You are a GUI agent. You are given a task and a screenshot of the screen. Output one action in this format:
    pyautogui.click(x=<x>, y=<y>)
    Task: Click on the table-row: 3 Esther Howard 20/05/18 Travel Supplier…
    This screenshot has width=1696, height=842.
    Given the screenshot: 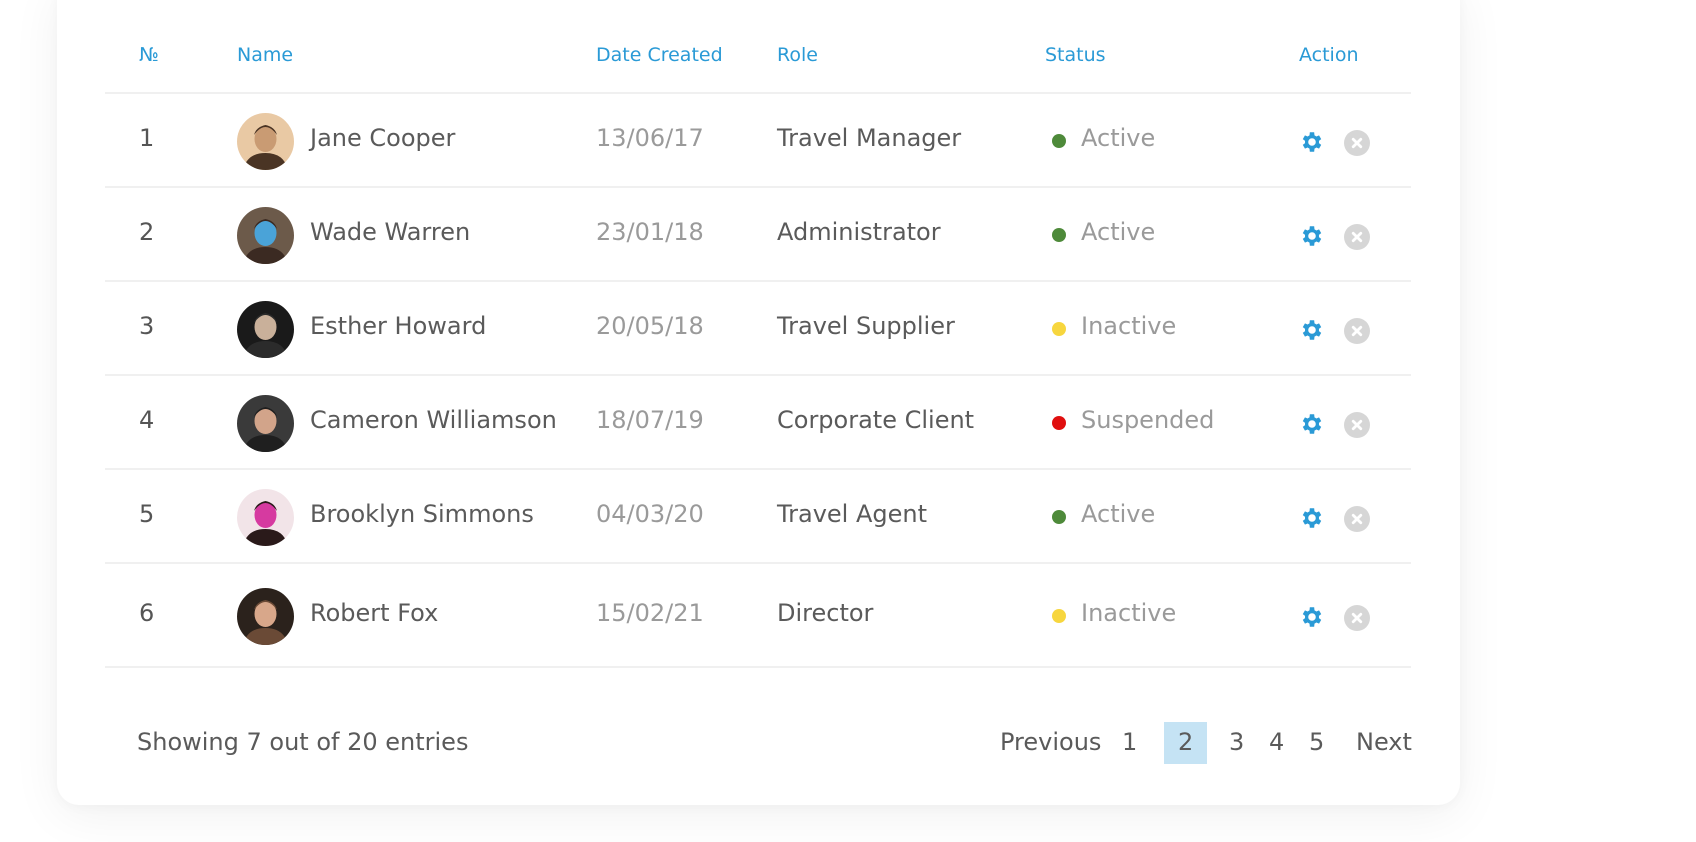 What is the action you would take?
    pyautogui.click(x=758, y=329)
    